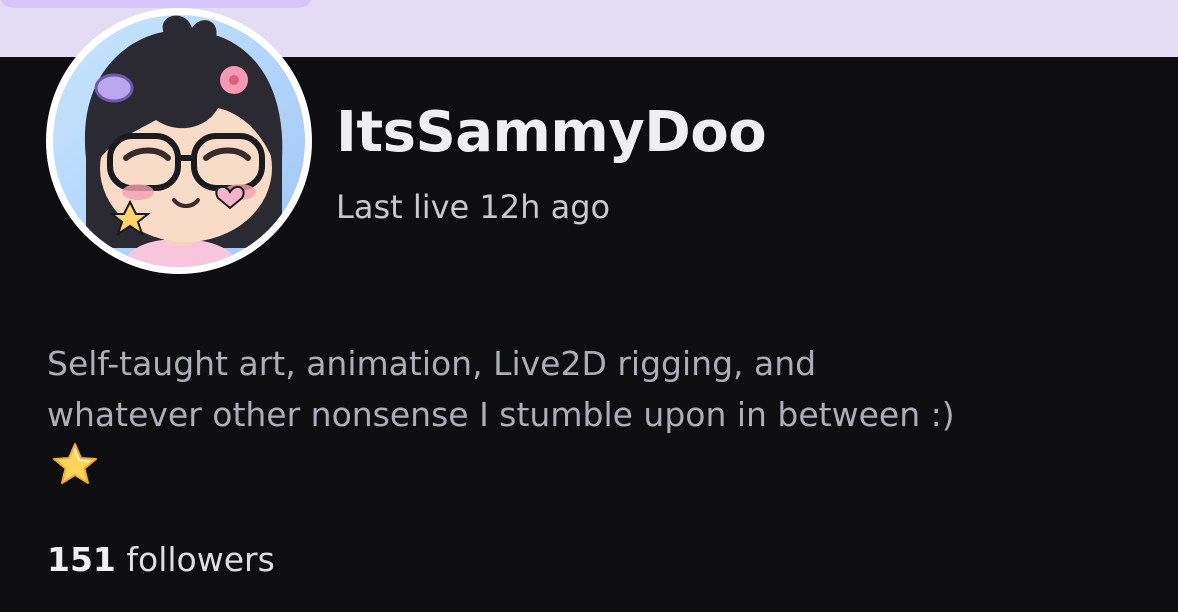 The image size is (1178, 612). I want to click on follower-count: 151 followers, so click(161, 560).